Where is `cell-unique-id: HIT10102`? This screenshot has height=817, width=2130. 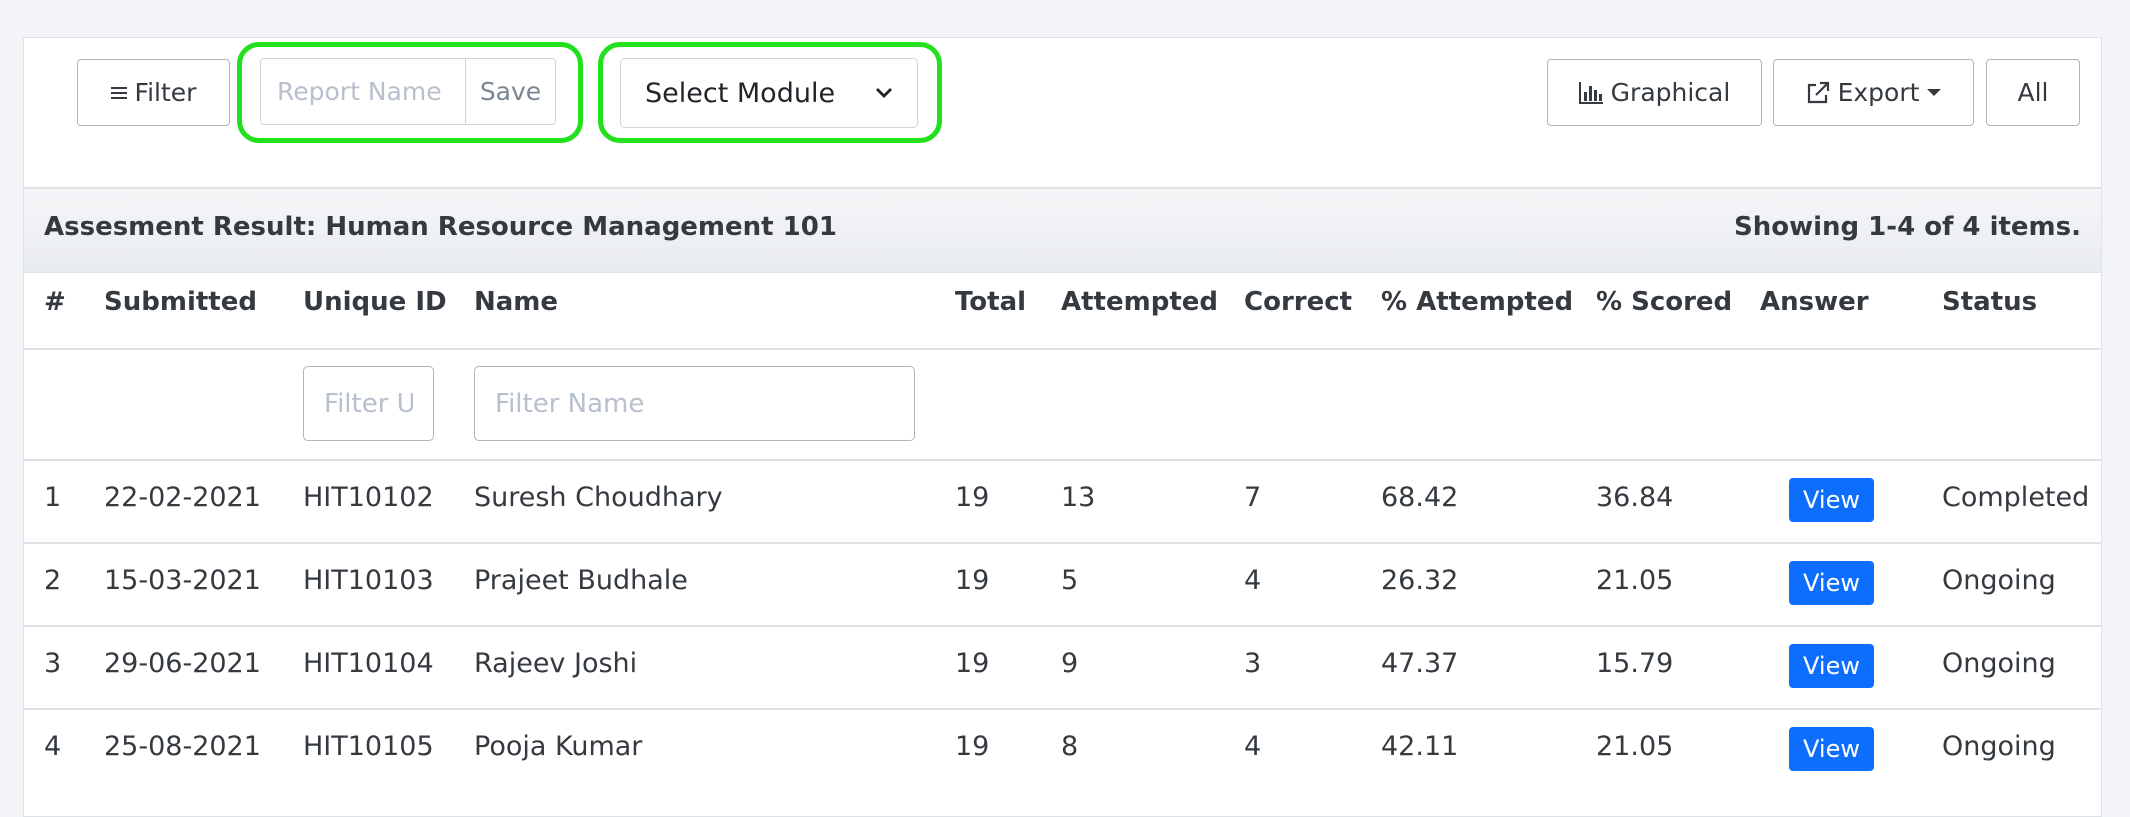 cell-unique-id: HIT10102 is located at coordinates (368, 497).